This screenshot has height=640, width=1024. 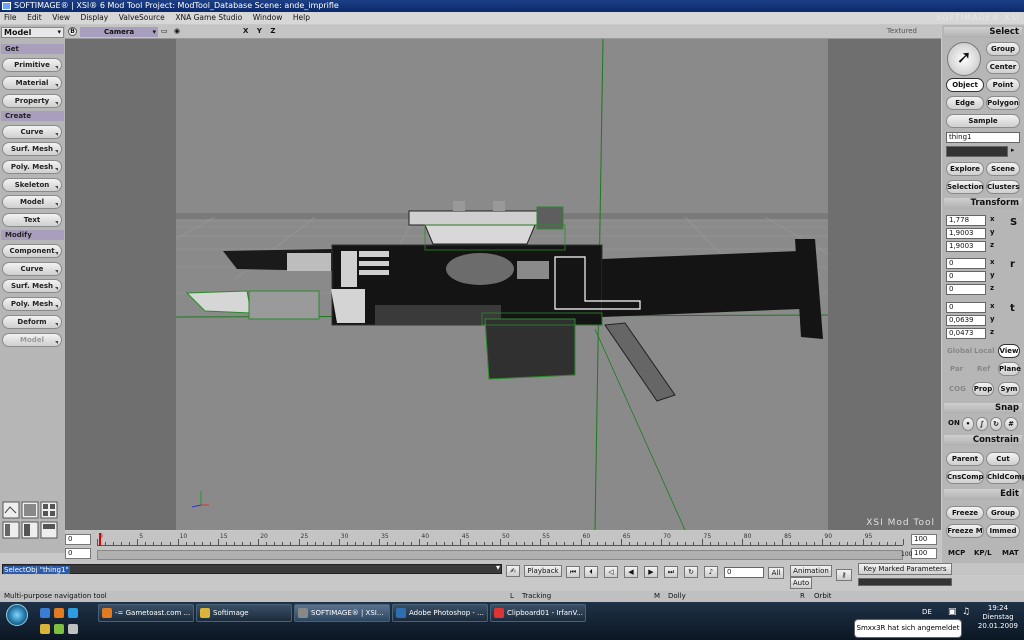 What do you see at coordinates (966, 276) in the screenshot?
I see `rotation-y-field: 0` at bounding box center [966, 276].